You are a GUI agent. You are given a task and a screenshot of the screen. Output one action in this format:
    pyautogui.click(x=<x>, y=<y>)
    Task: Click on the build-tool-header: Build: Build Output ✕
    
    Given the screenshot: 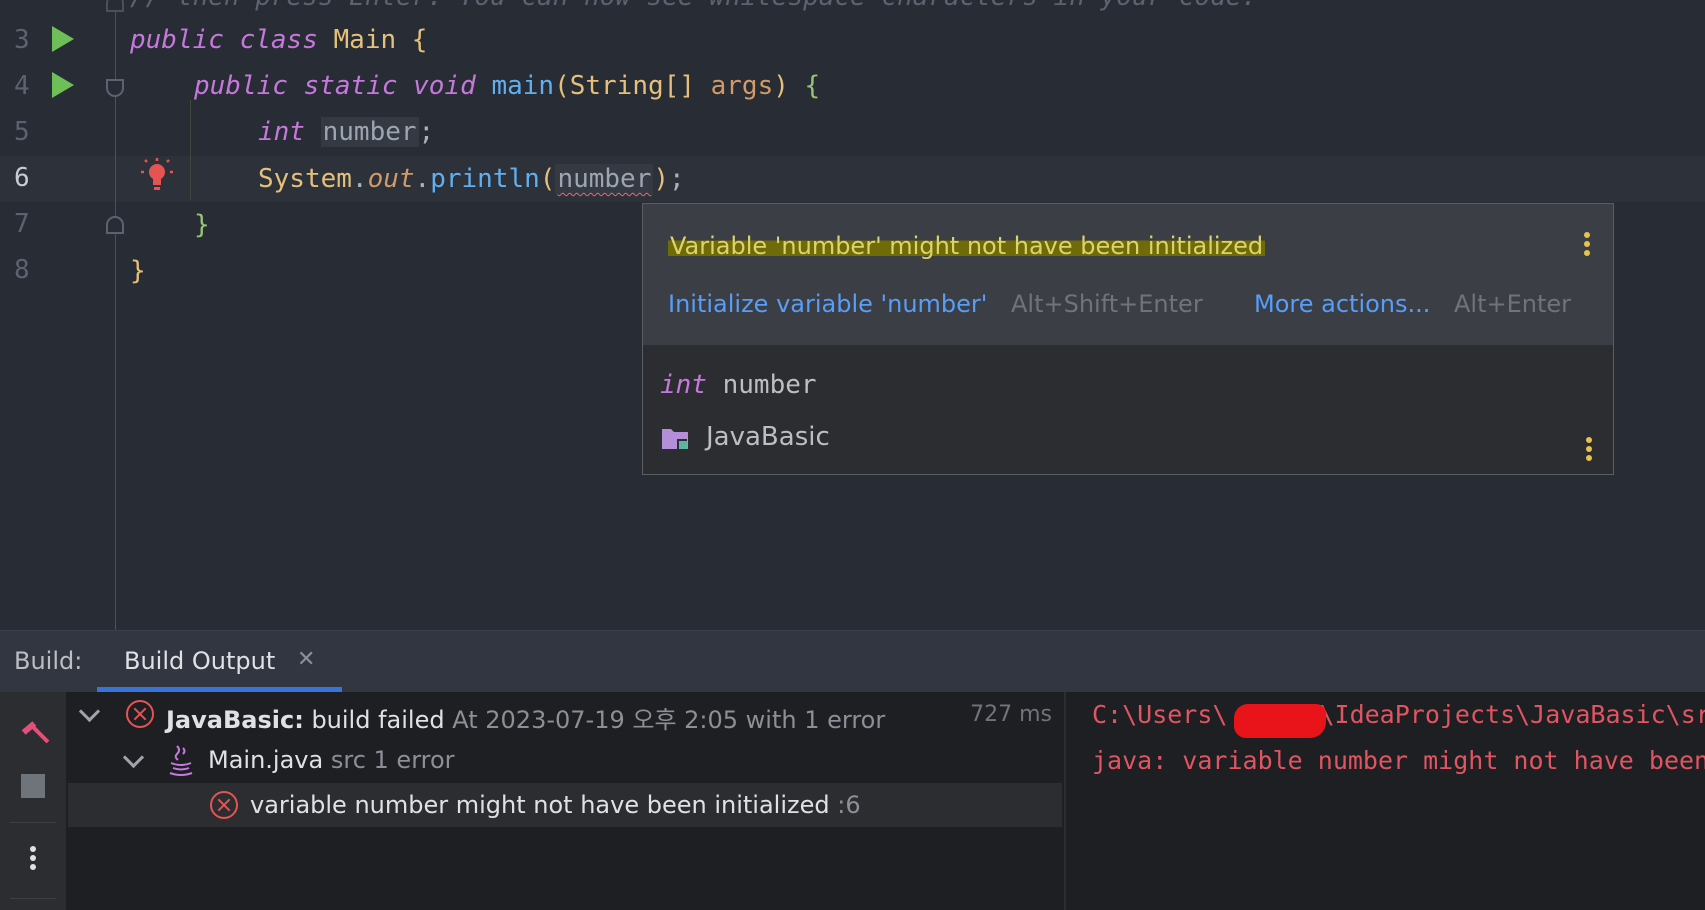 What is the action you would take?
    pyautogui.click(x=852, y=661)
    